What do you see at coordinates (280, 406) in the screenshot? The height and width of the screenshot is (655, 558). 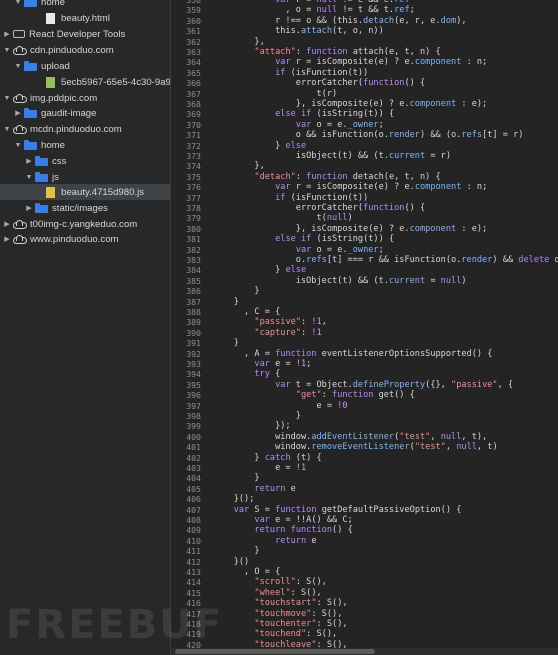 I see `code-line: e = !0` at bounding box center [280, 406].